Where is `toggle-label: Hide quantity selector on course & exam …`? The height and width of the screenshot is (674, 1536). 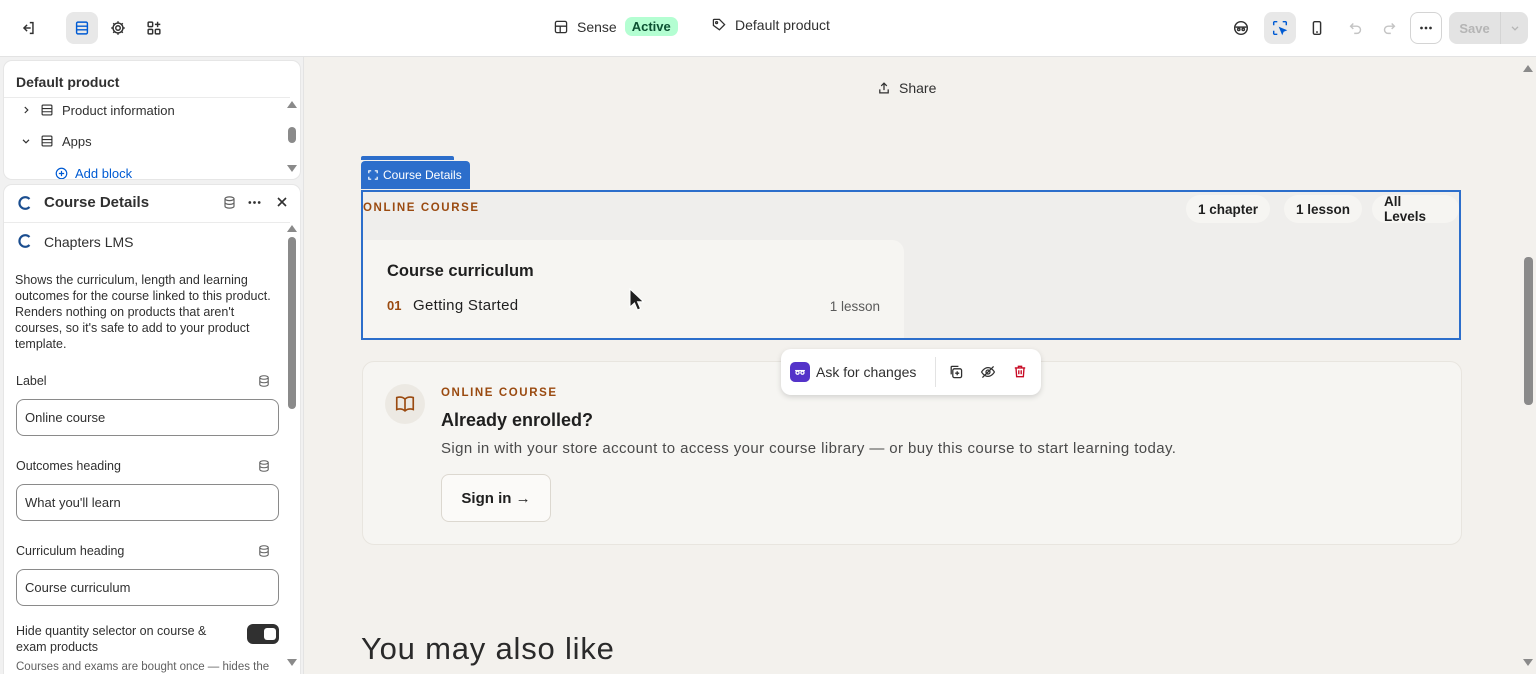
toggle-label: Hide quantity selector on course & exam … is located at coordinates (111, 639).